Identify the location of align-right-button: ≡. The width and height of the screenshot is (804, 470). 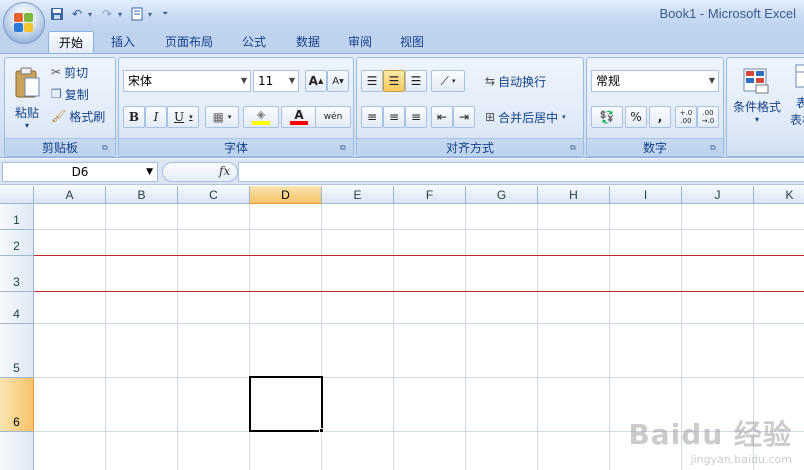
(416, 117).